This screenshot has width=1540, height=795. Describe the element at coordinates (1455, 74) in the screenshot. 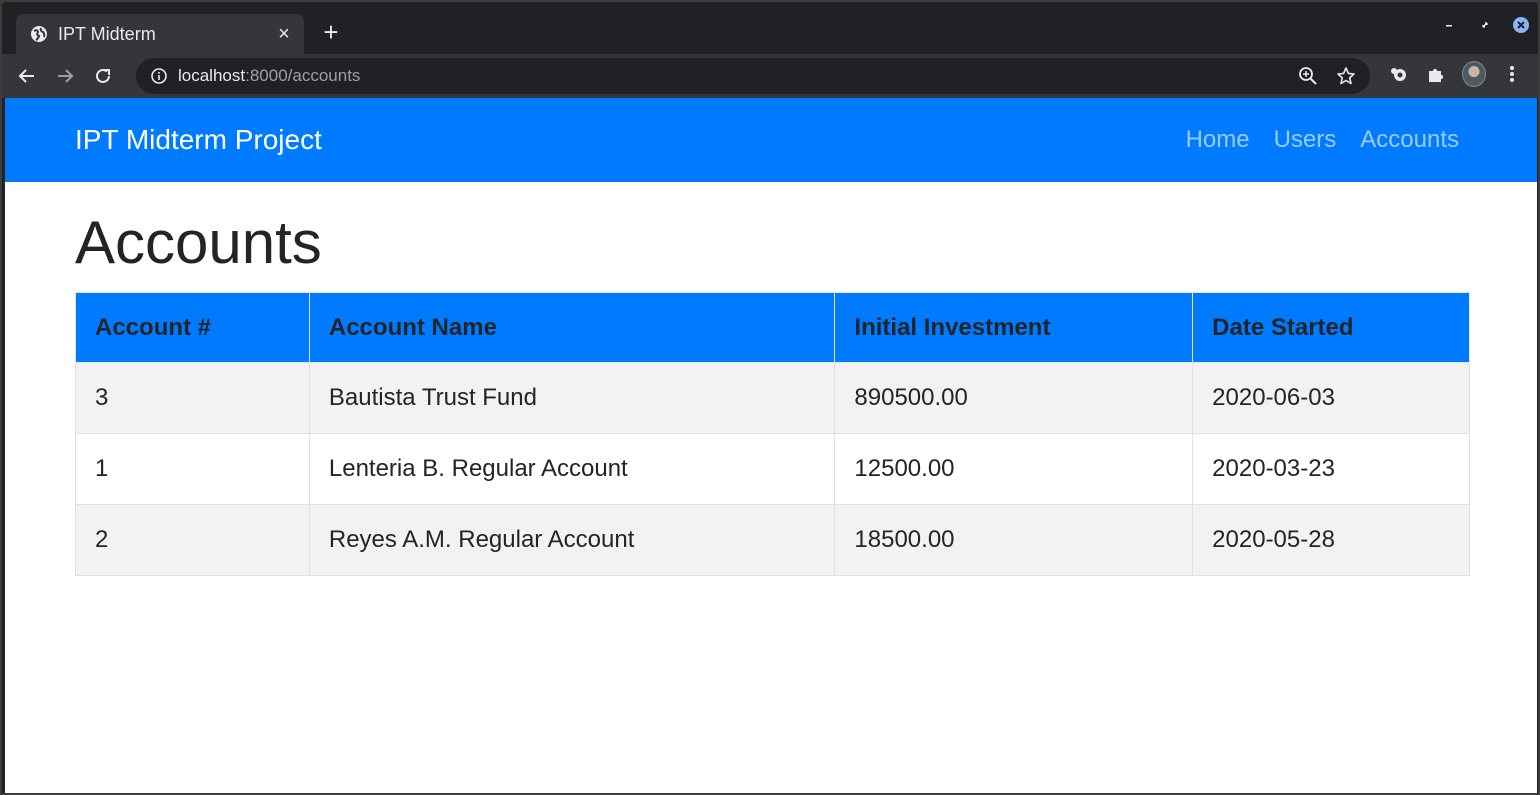

I see `extensions-area` at that location.